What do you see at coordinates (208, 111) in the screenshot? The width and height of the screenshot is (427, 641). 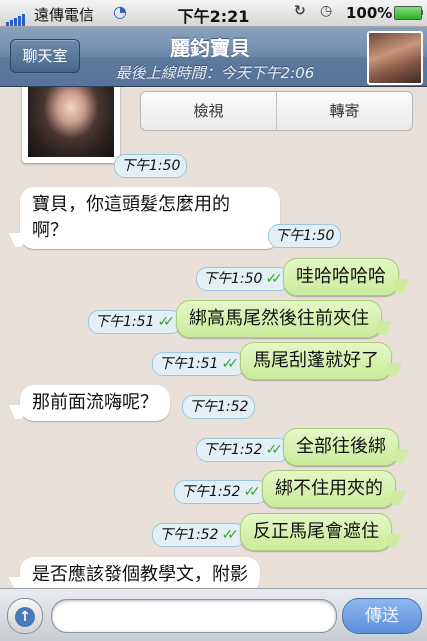 I see `view-button: 檢視` at bounding box center [208, 111].